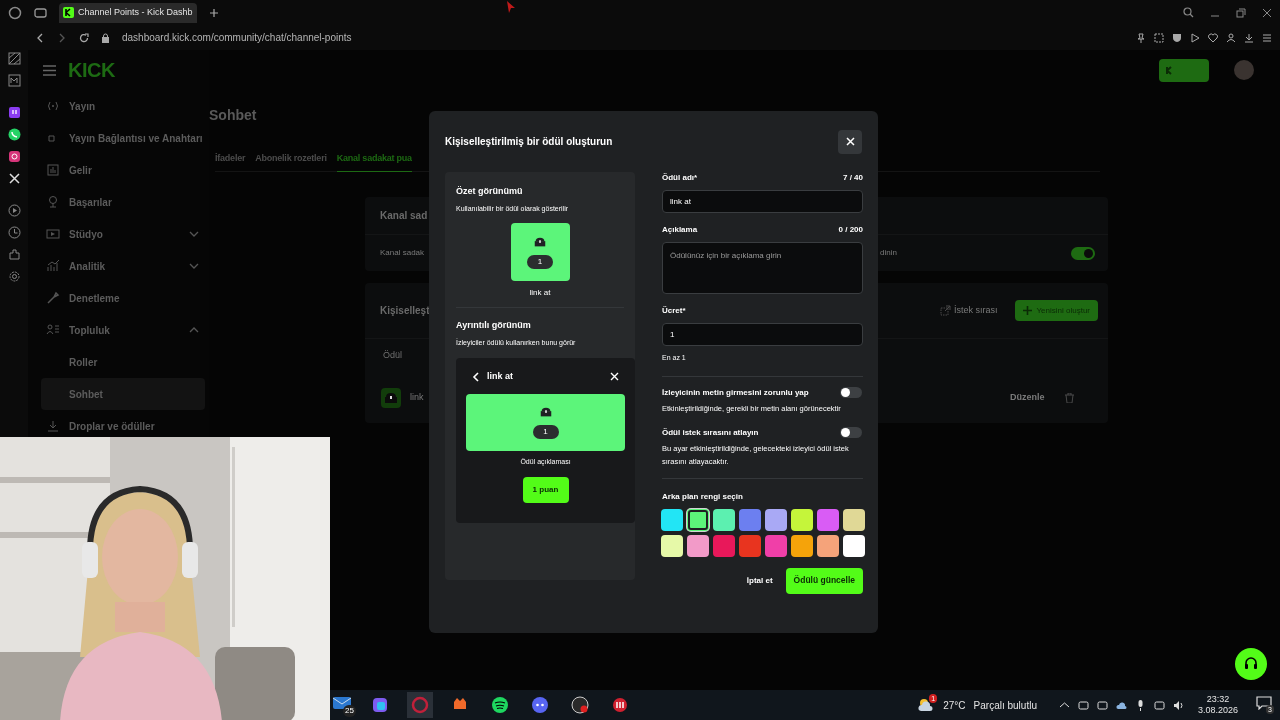 The height and width of the screenshot is (720, 1280). What do you see at coordinates (14, 178) in the screenshot?
I see `x-icon` at bounding box center [14, 178].